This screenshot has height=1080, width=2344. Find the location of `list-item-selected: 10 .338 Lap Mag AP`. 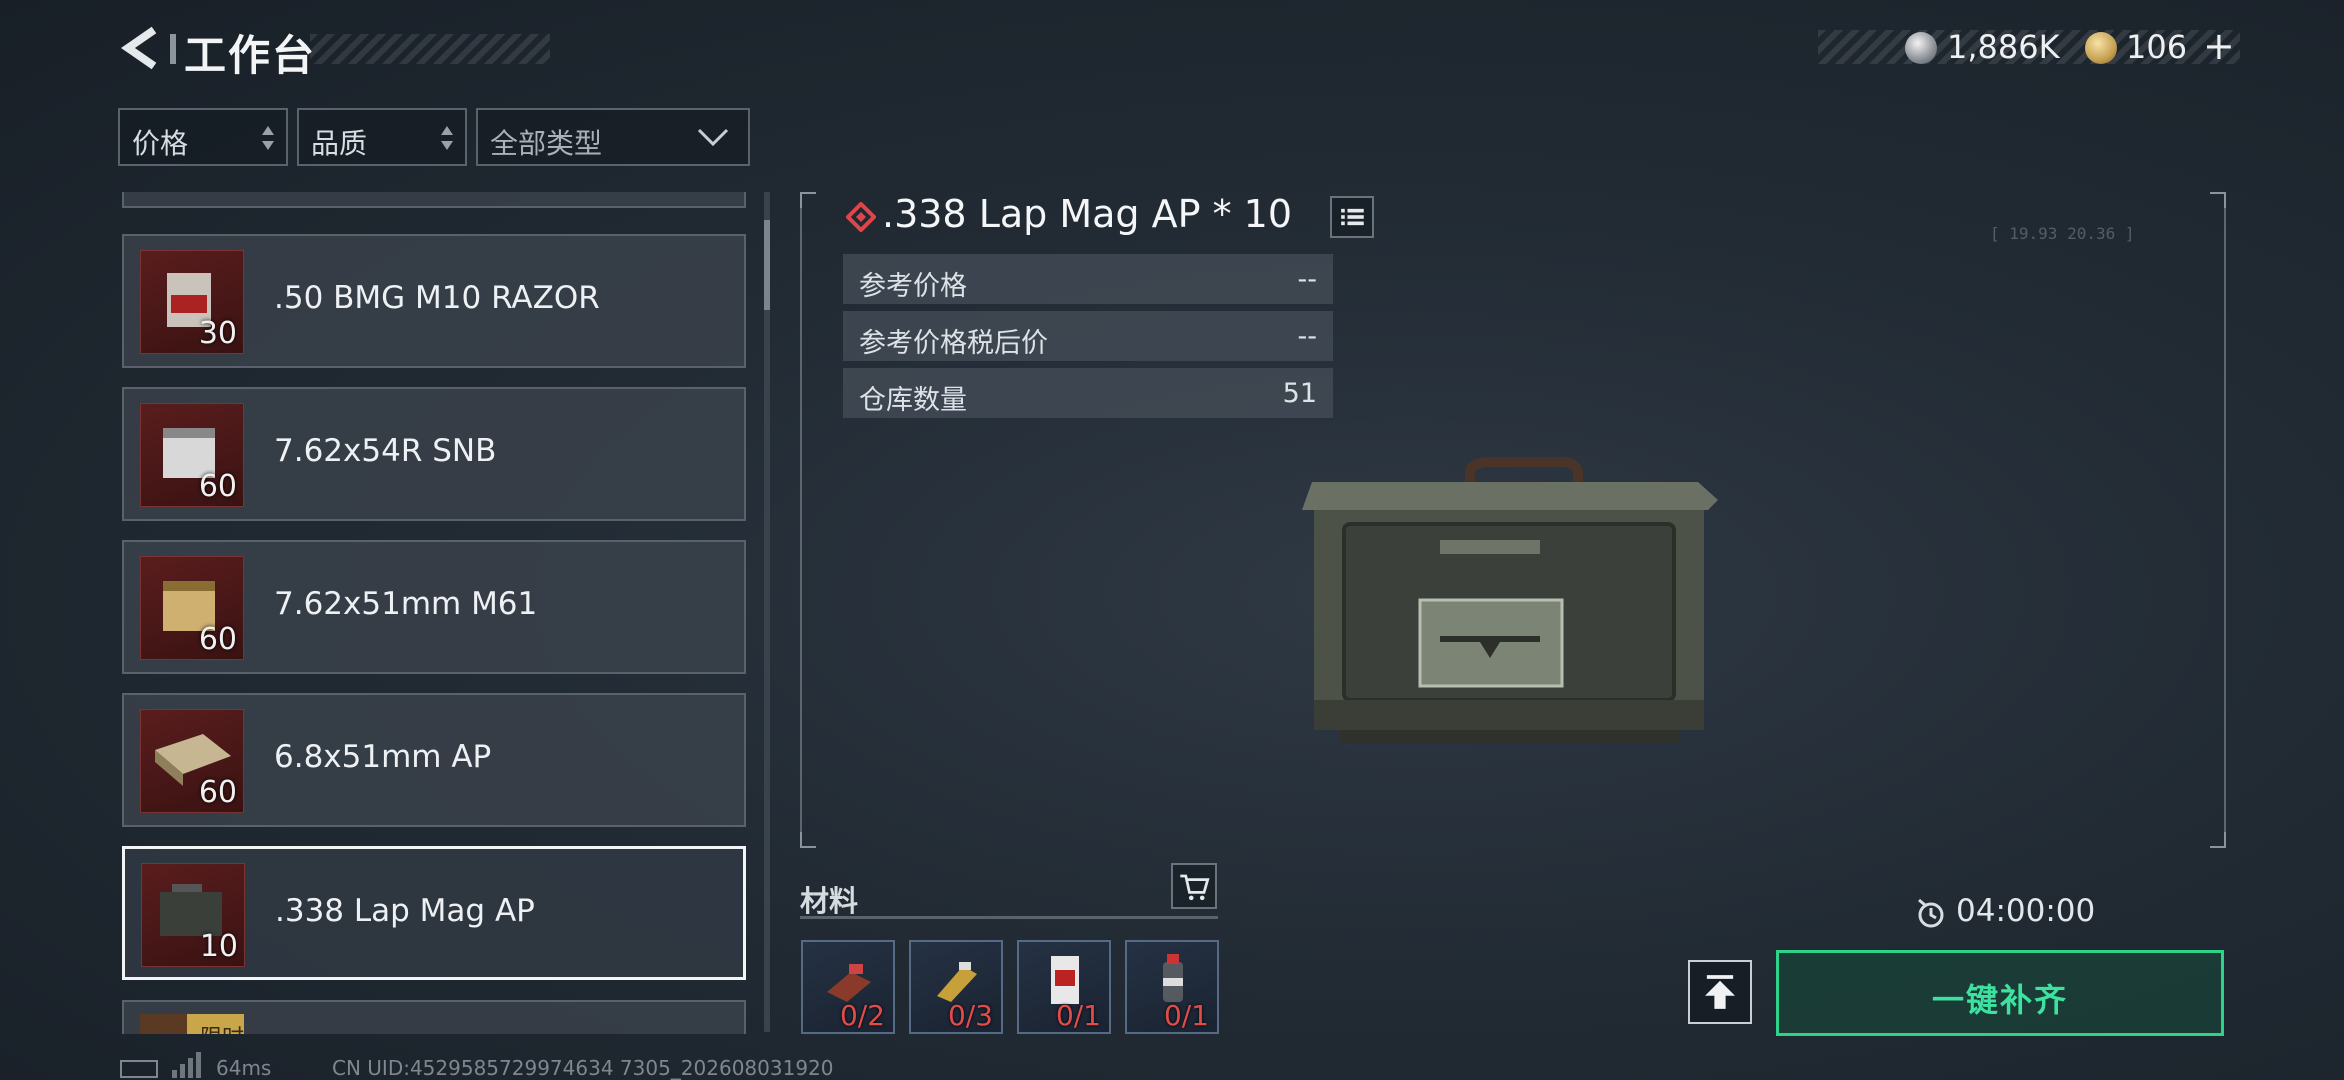

list-item-selected: 10 .338 Lap Mag AP is located at coordinates (434, 913).